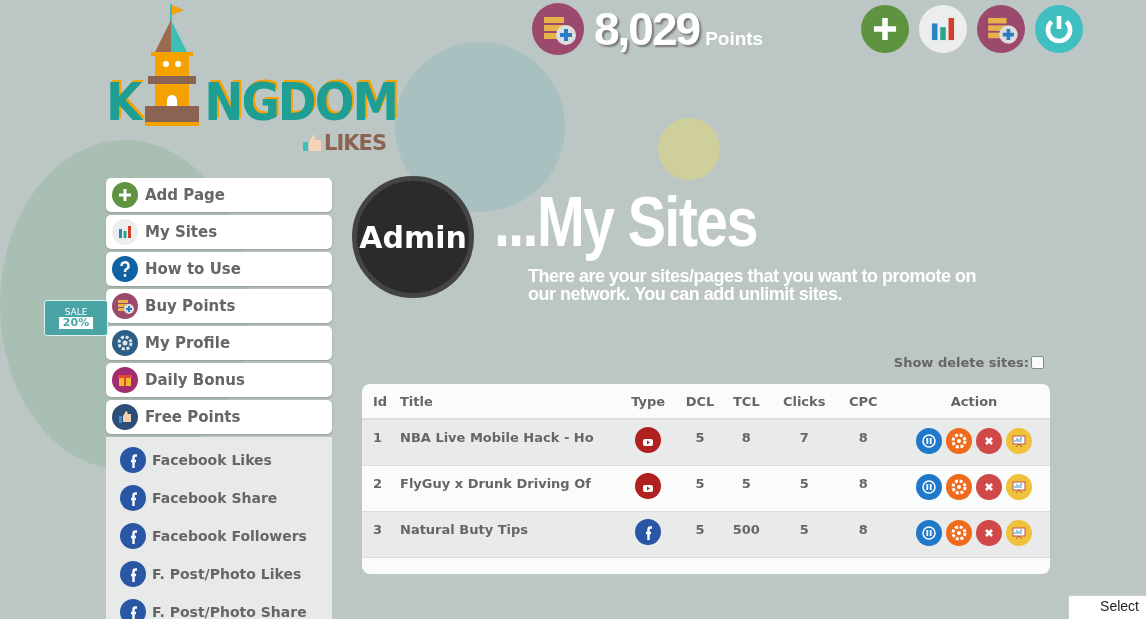 The image size is (1146, 619). What do you see at coordinates (226, 498) in the screenshot?
I see `submenu-item: Facebook Share` at bounding box center [226, 498].